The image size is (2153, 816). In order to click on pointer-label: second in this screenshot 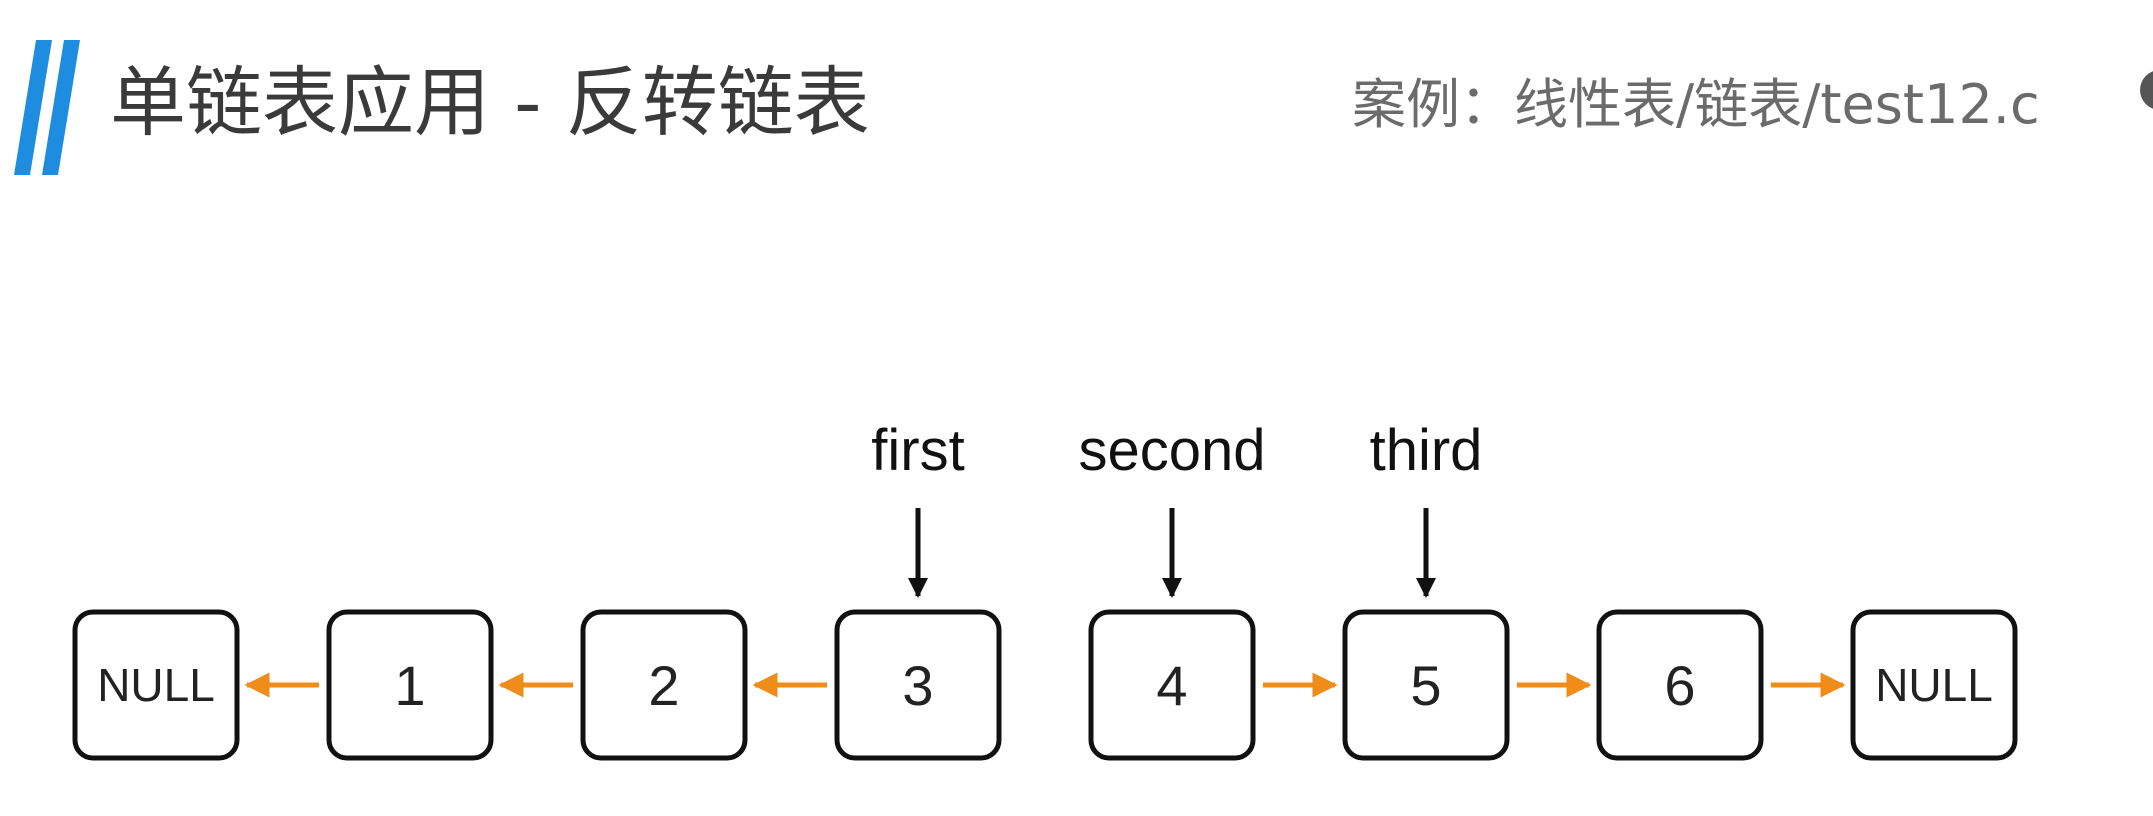, I will do `click(1171, 450)`.